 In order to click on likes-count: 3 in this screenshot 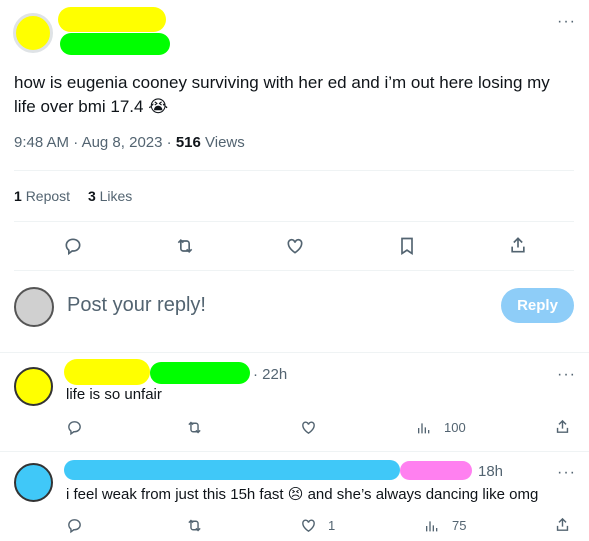, I will do `click(91, 196)`.